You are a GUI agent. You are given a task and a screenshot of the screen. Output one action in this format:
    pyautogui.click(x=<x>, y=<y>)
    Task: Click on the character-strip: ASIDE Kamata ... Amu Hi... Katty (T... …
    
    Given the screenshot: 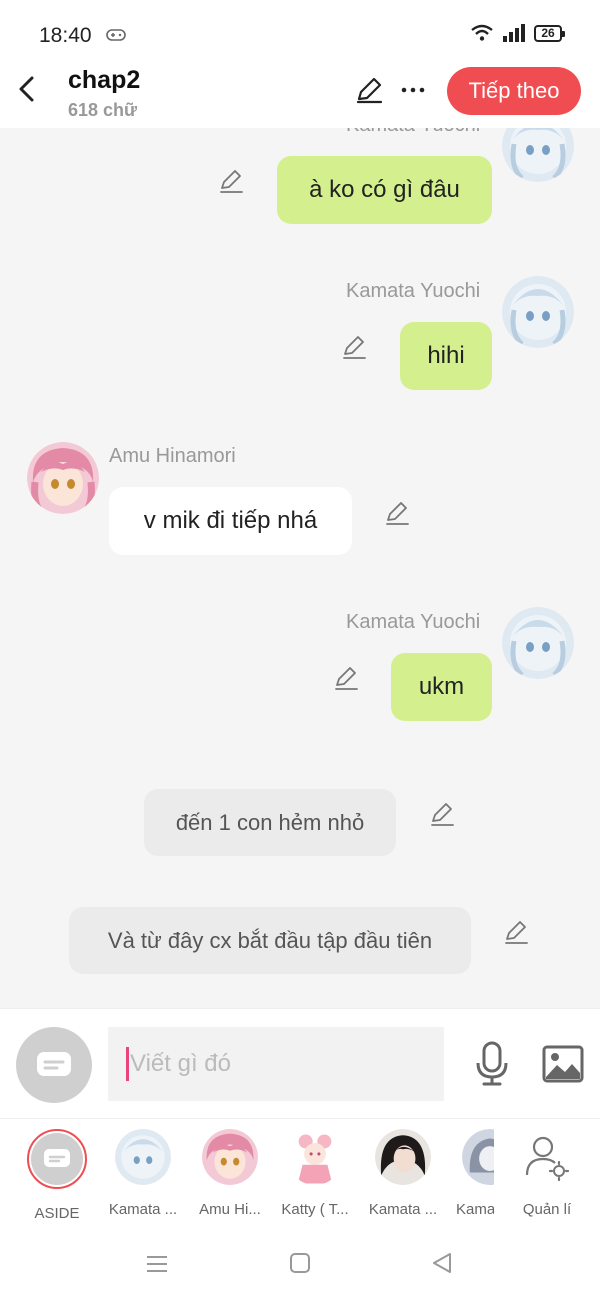 What is the action you would take?
    pyautogui.click(x=300, y=1173)
    